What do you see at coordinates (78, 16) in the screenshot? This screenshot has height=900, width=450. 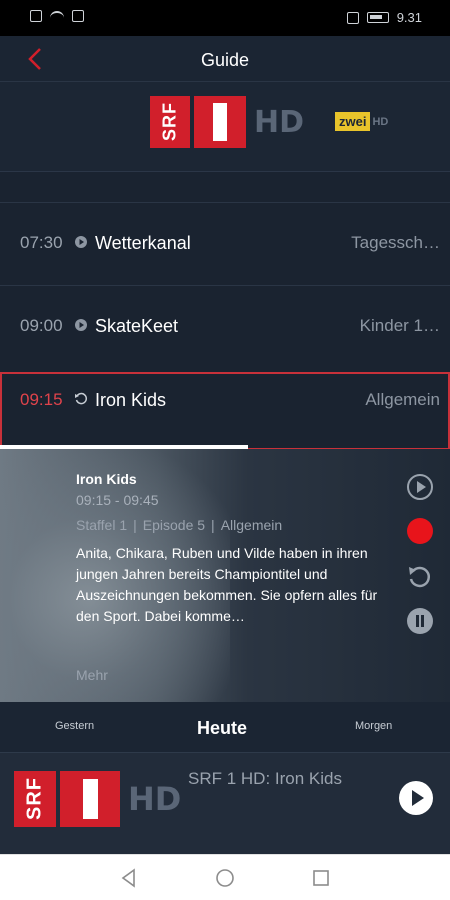 I see `image-icon` at bounding box center [78, 16].